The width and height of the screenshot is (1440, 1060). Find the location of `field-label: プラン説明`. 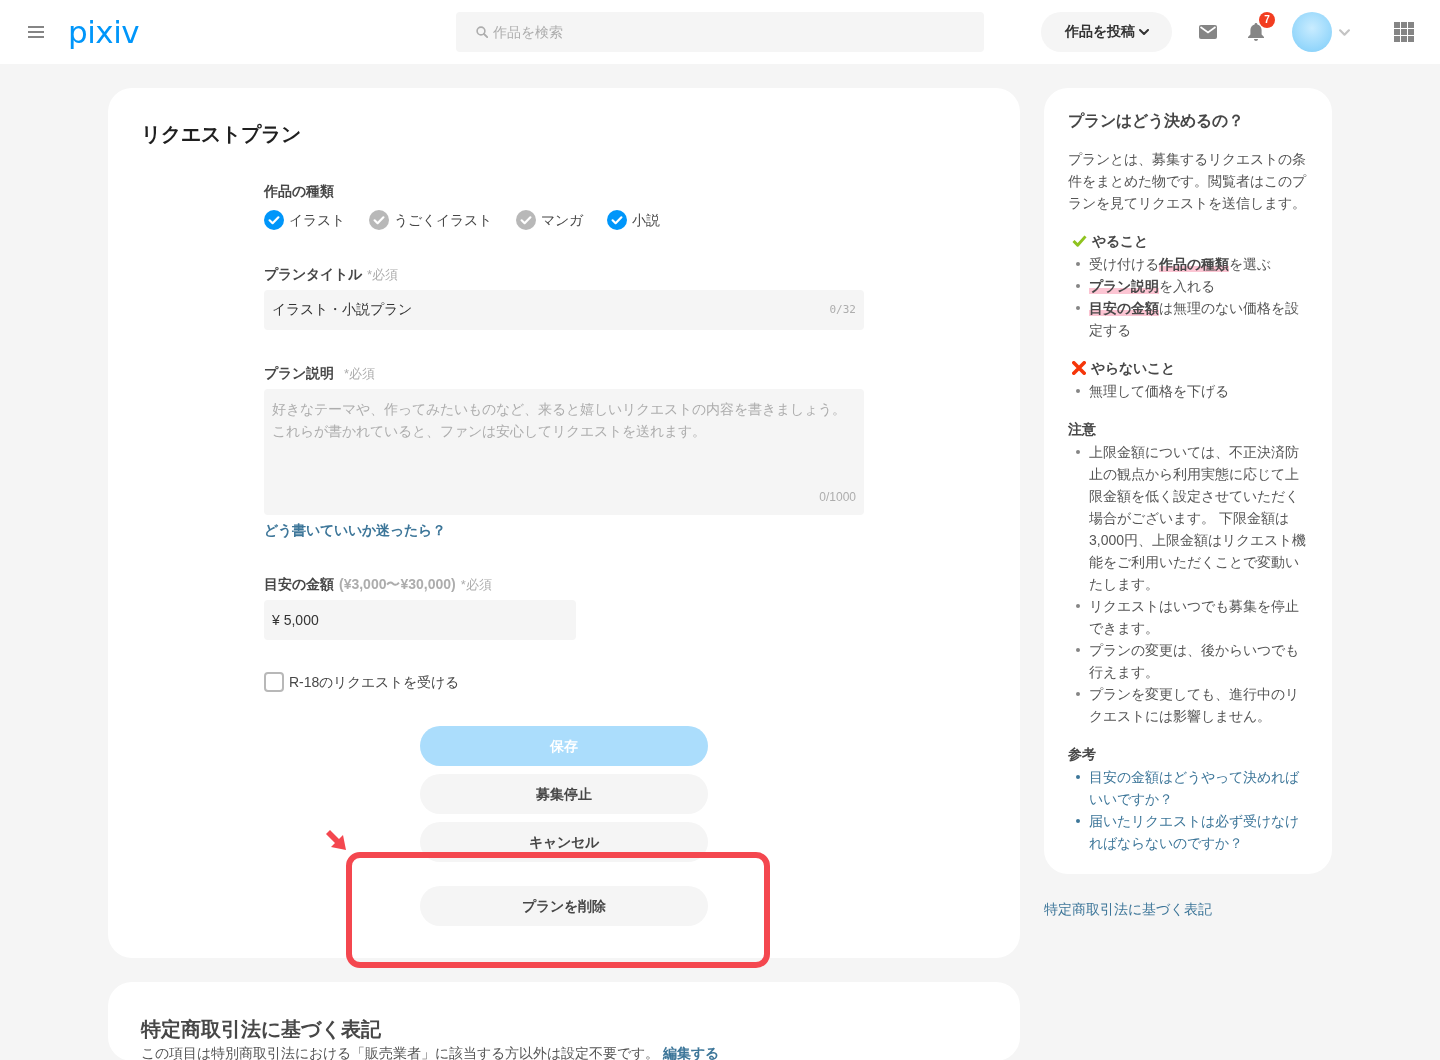

field-label: プラン説明 is located at coordinates (299, 373).